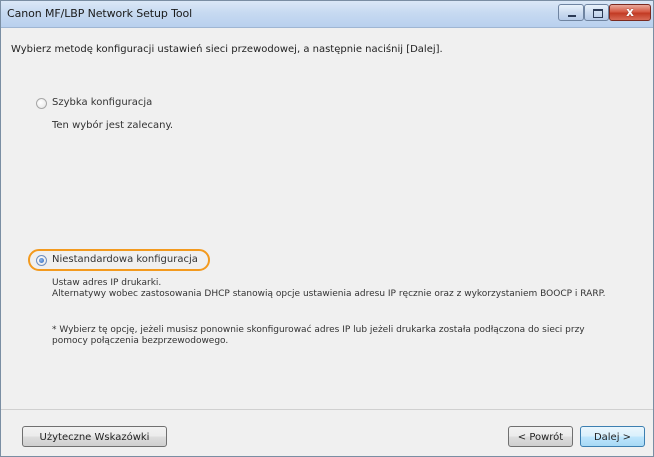 Image resolution: width=654 pixels, height=457 pixels. I want to click on maximize-icon, so click(598, 13).